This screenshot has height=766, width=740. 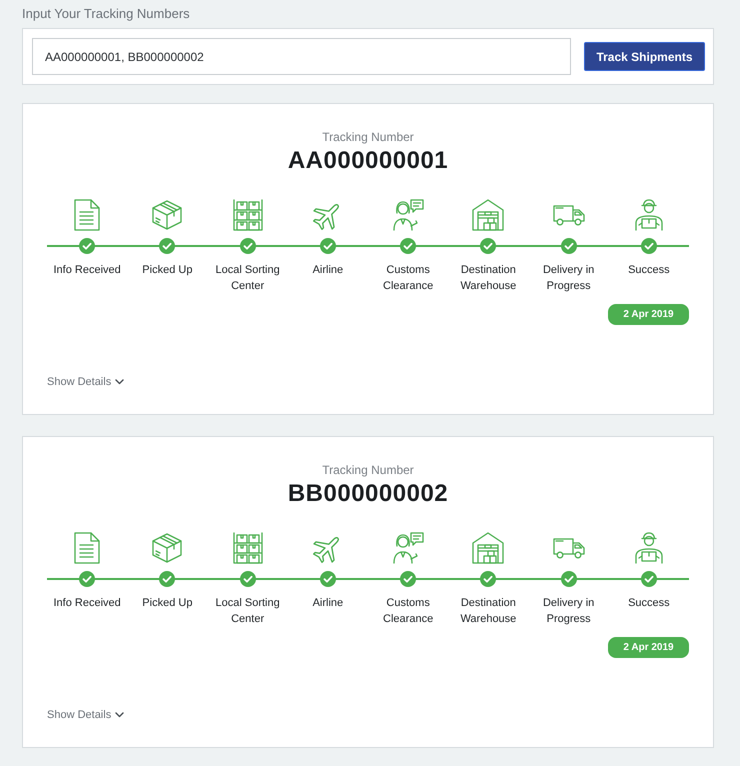 What do you see at coordinates (301, 56) in the screenshot?
I see `tracking-input-field: AA000000001, BB000000002` at bounding box center [301, 56].